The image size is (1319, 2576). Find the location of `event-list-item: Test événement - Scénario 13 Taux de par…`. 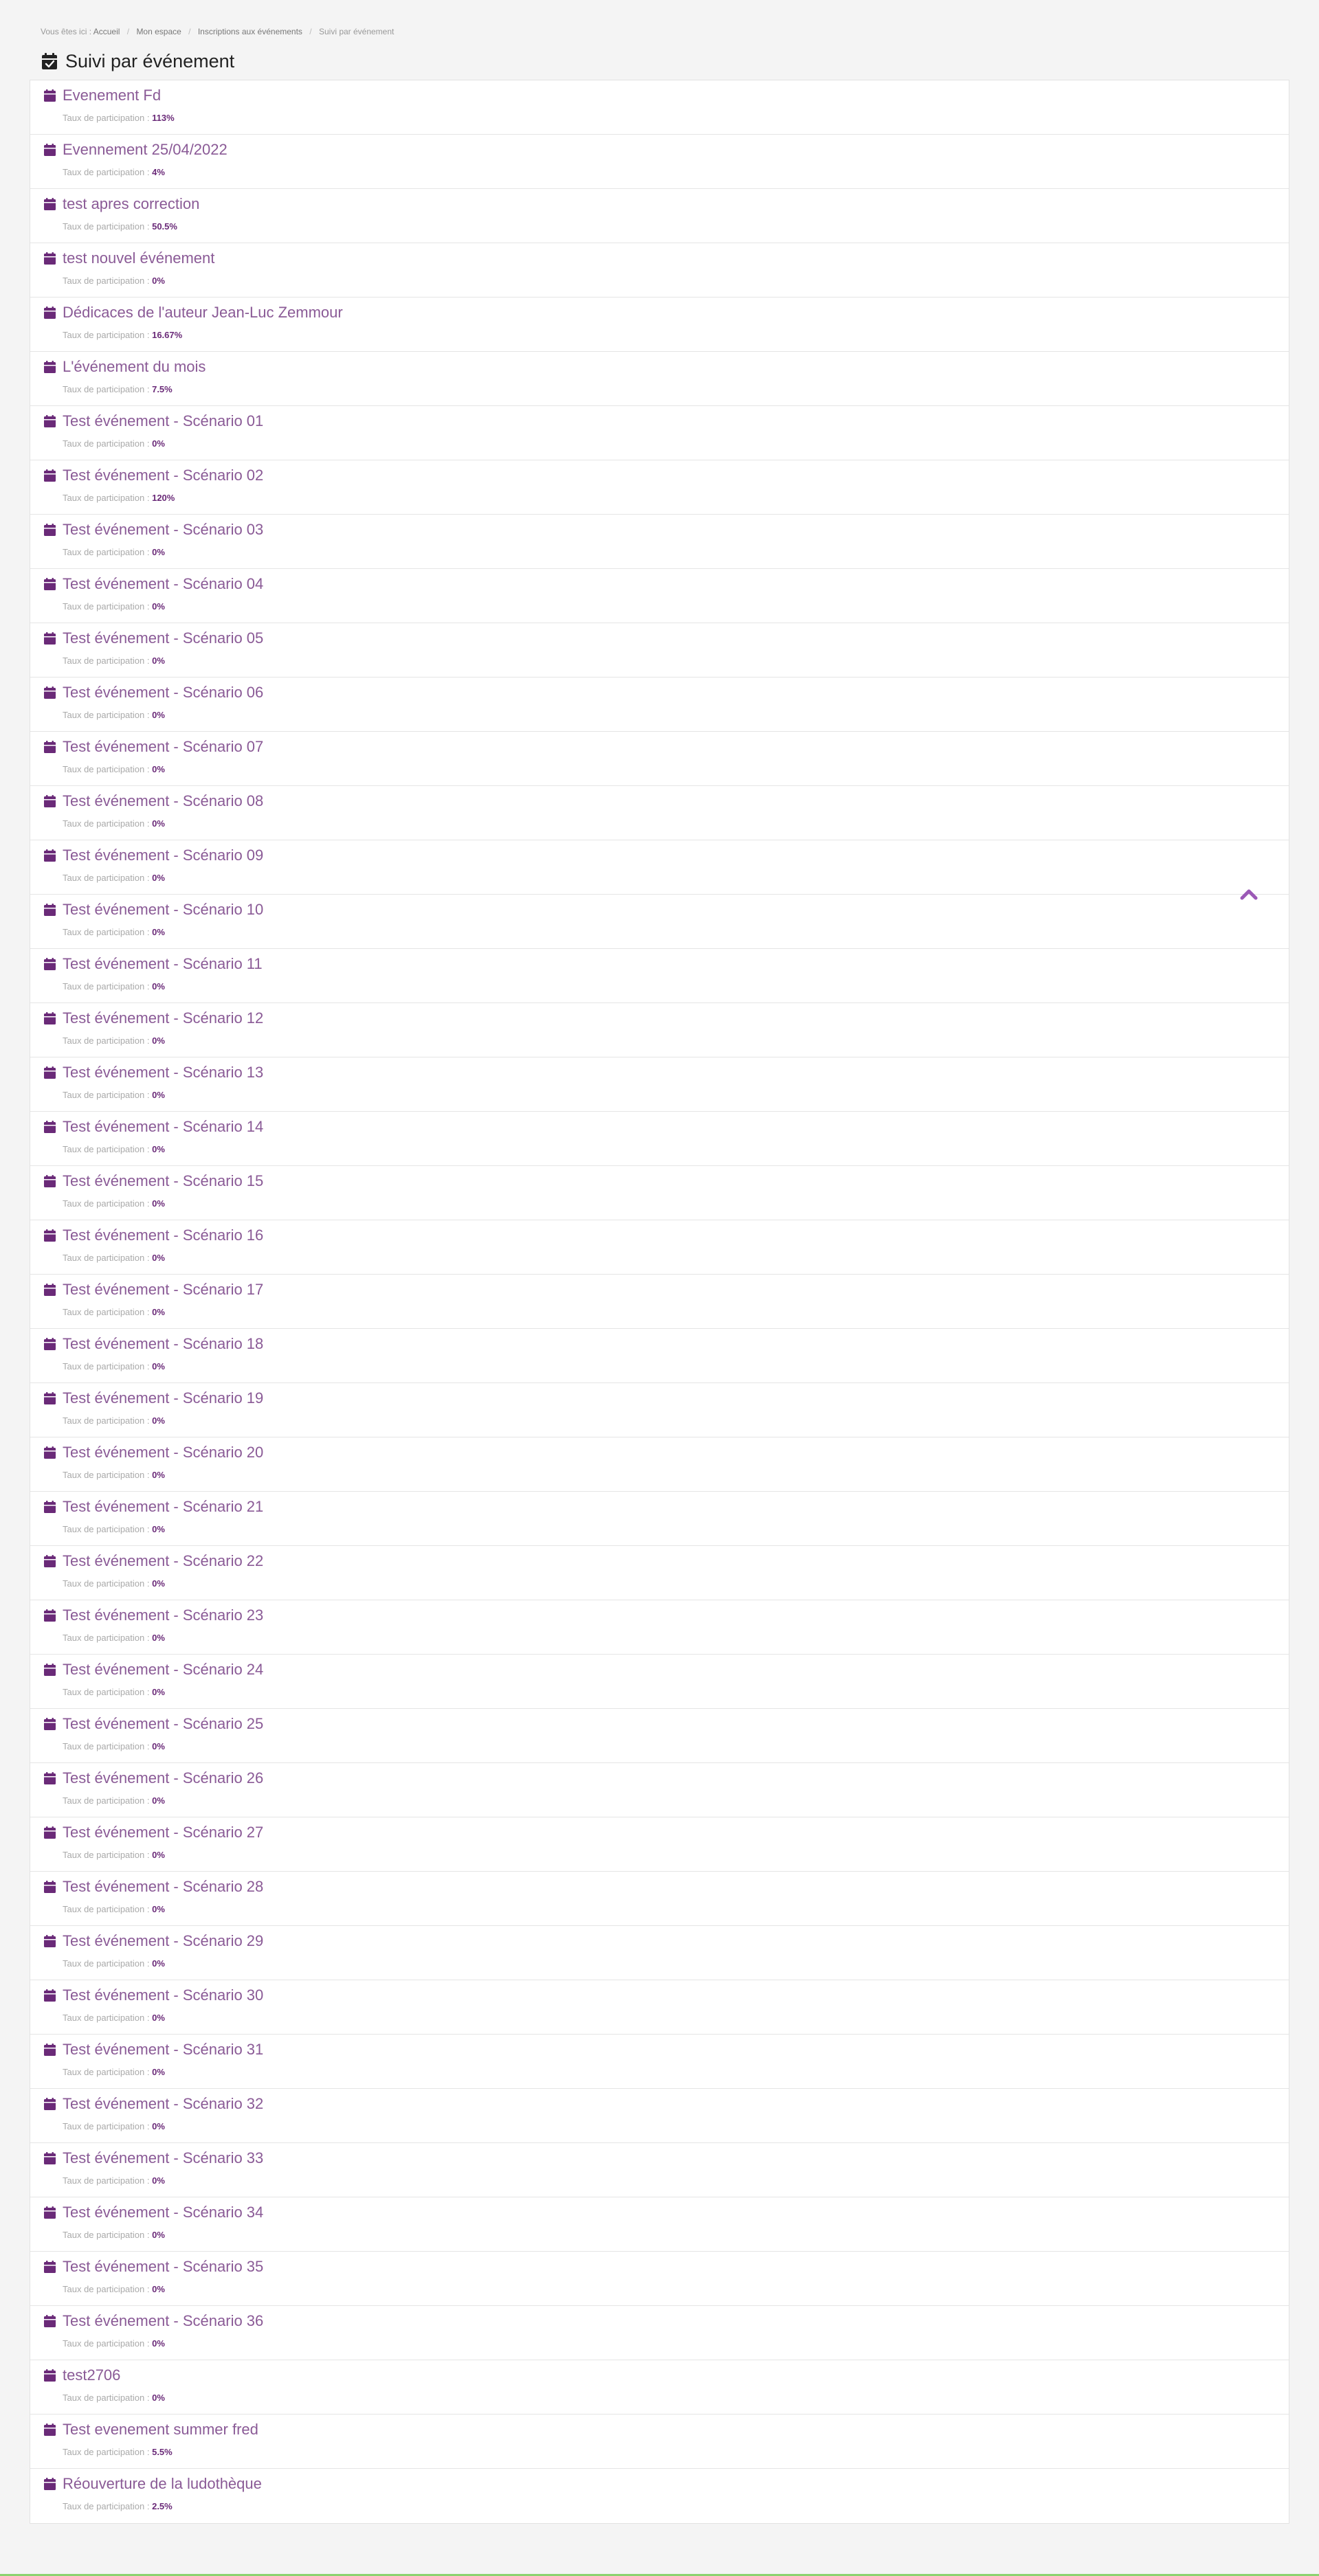

event-list-item: Test événement - Scénario 13 Taux de par… is located at coordinates (659, 1084).